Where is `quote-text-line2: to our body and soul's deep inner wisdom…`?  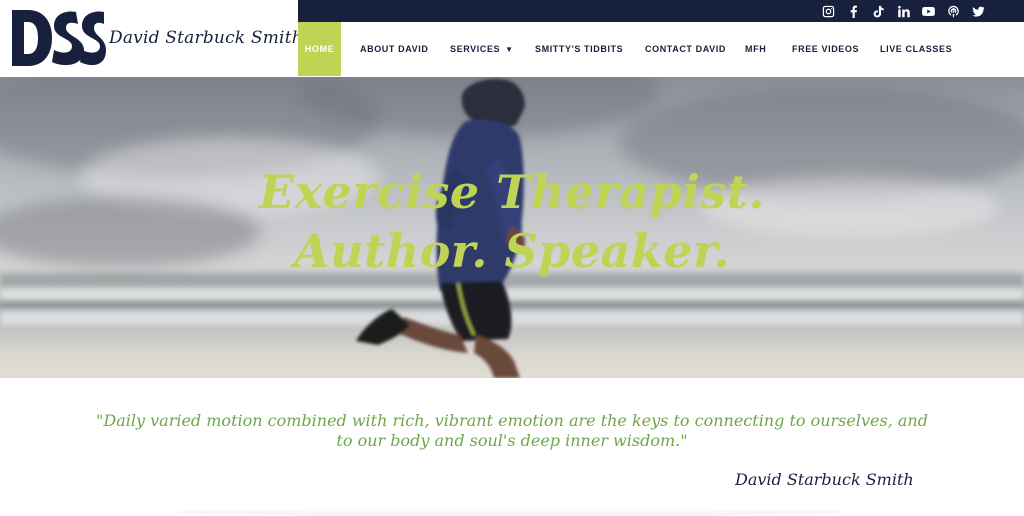
quote-text-line2: to our body and soul's deep inner wisdom… is located at coordinates (512, 440).